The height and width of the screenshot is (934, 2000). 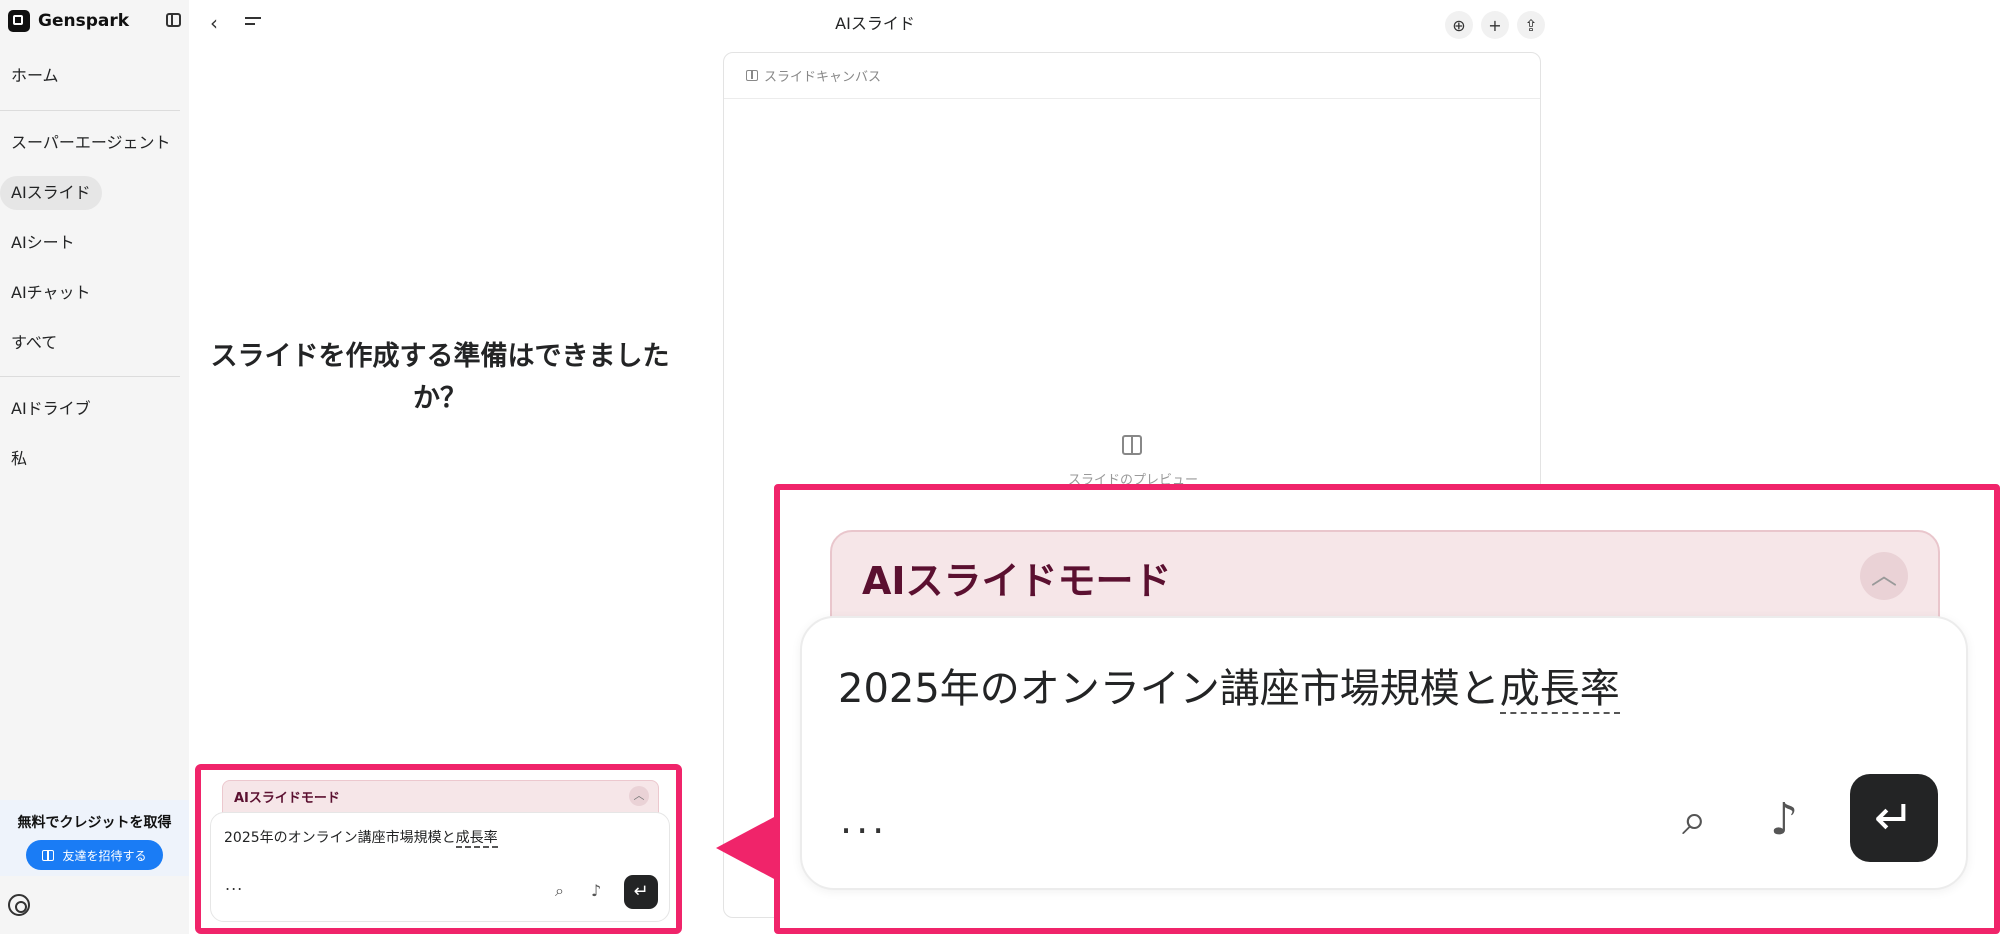 I want to click on invite-friends-button: 友達を招待する, so click(x=94, y=855).